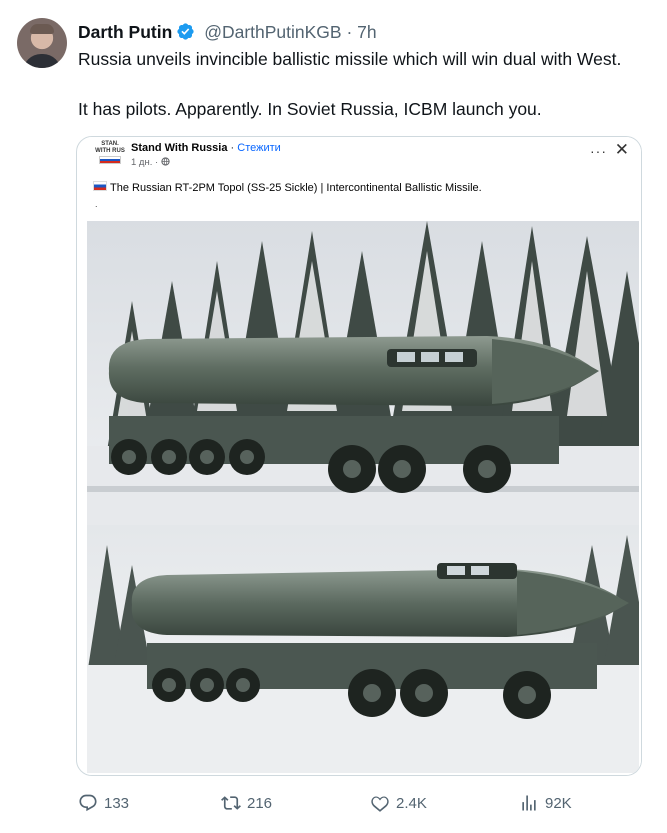 This screenshot has height=833, width=667. I want to click on retweet-count: 216, so click(260, 803).